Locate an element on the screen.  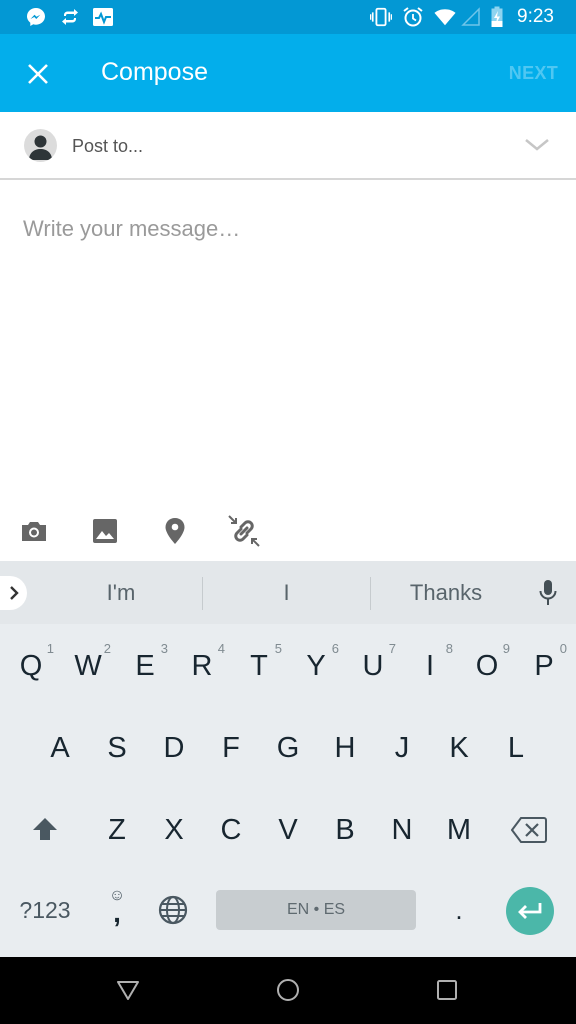
page-title: Compose is located at coordinates (154, 72).